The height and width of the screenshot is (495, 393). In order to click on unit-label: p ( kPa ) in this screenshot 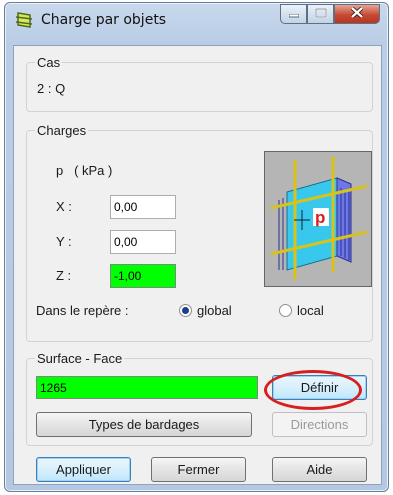, I will do `click(84, 170)`.